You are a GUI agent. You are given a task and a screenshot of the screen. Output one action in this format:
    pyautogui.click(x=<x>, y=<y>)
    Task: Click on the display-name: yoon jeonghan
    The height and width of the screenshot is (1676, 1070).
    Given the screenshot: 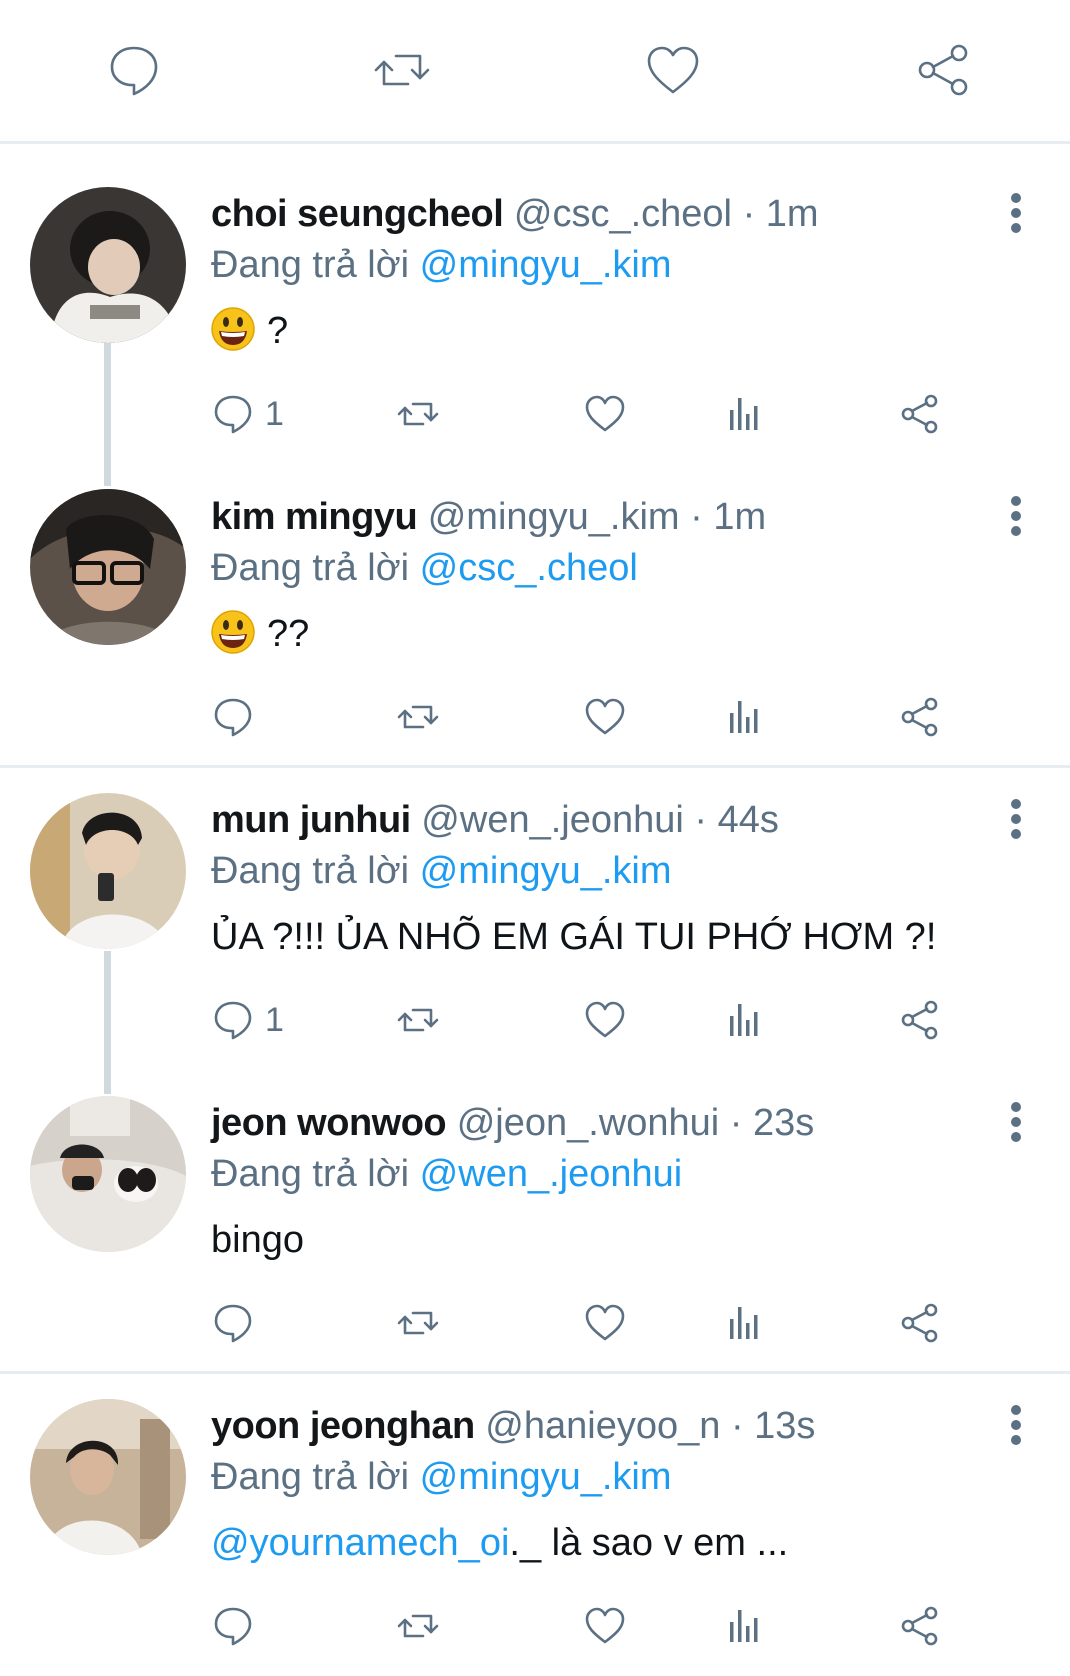 What is the action you would take?
    pyautogui.click(x=343, y=1426)
    